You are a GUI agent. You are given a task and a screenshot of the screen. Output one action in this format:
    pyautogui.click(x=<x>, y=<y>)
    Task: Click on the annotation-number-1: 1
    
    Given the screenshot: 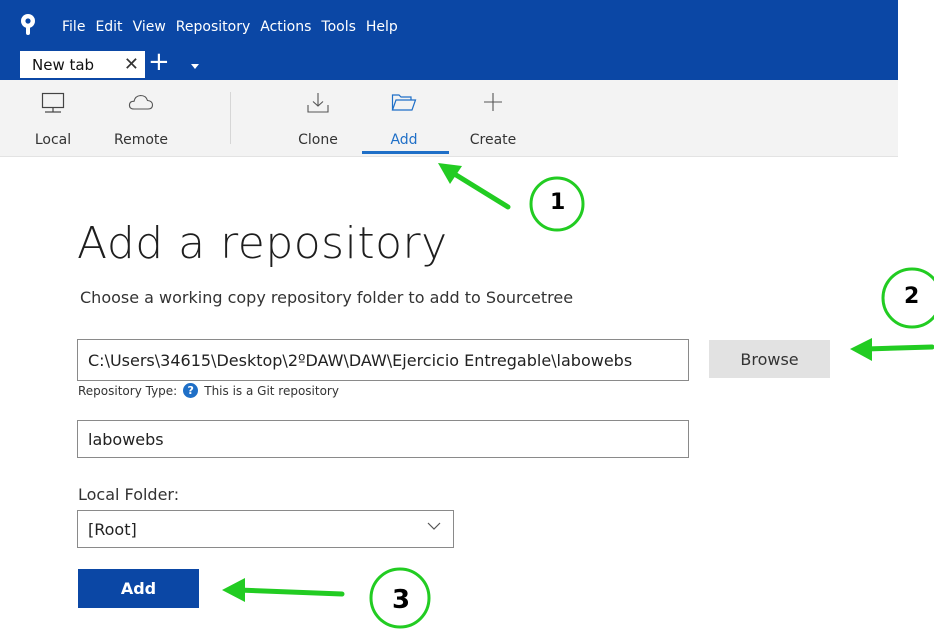 What is the action you would take?
    pyautogui.click(x=558, y=202)
    